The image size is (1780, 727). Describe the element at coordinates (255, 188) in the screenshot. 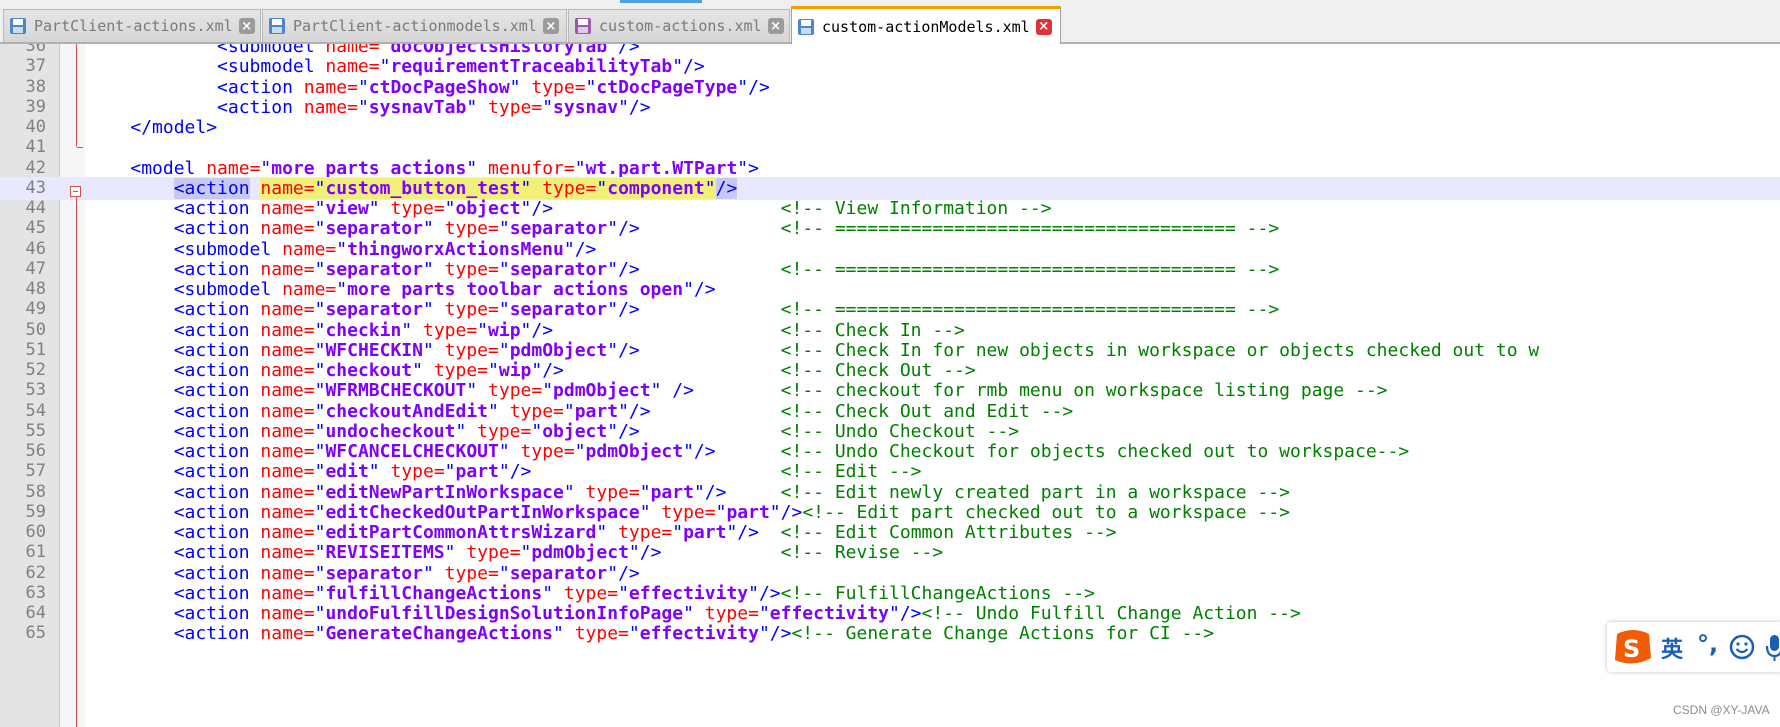

I see `xml-tag` at that location.